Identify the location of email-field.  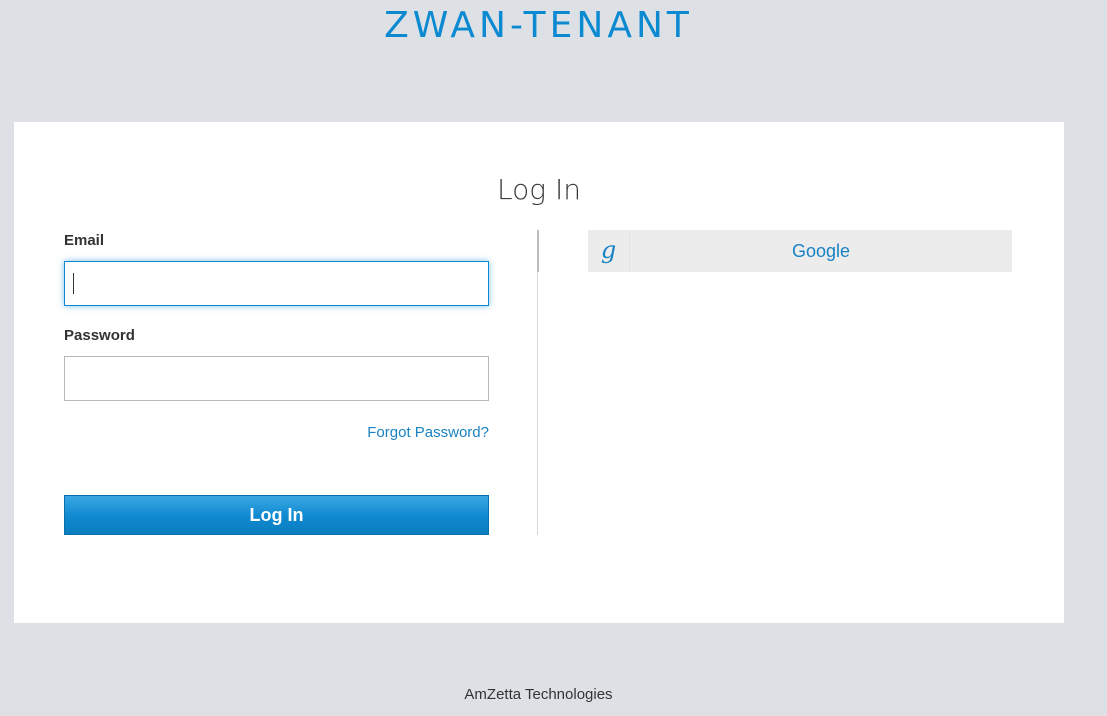
(276, 283).